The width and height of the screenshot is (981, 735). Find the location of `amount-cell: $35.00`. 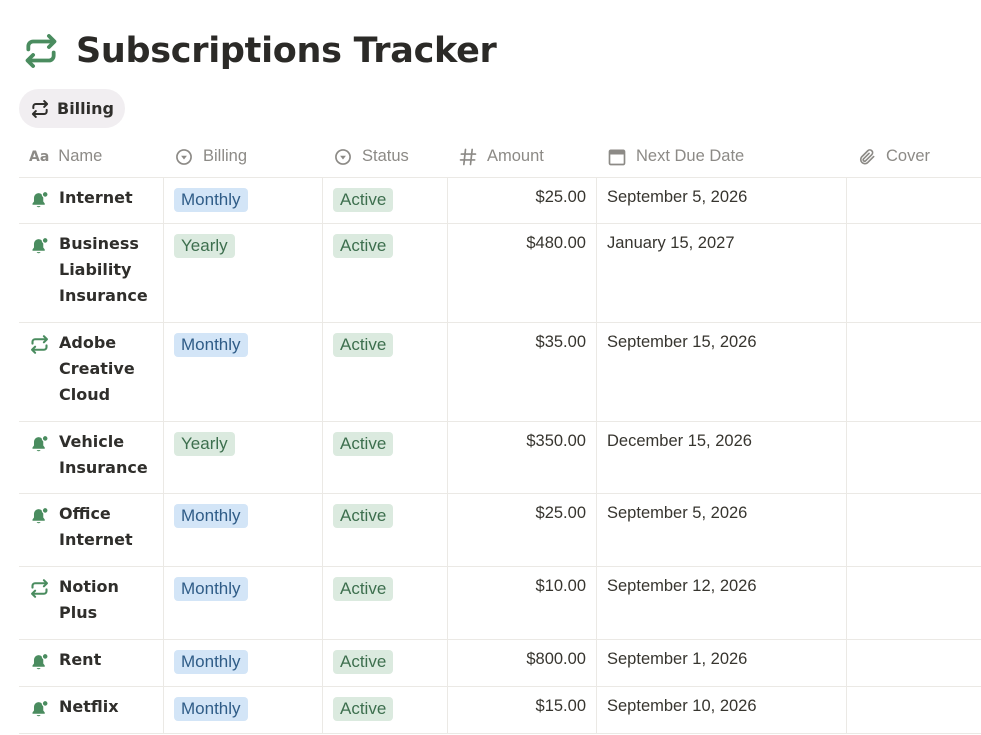

amount-cell: $35.00 is located at coordinates (522, 372).